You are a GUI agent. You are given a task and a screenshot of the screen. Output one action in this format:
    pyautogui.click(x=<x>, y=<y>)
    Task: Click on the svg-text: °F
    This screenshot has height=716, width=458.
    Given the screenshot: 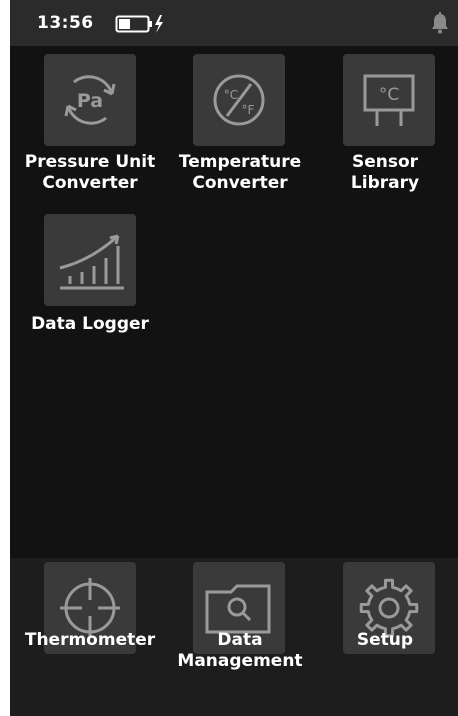 What is the action you would take?
    pyautogui.click(x=248, y=110)
    